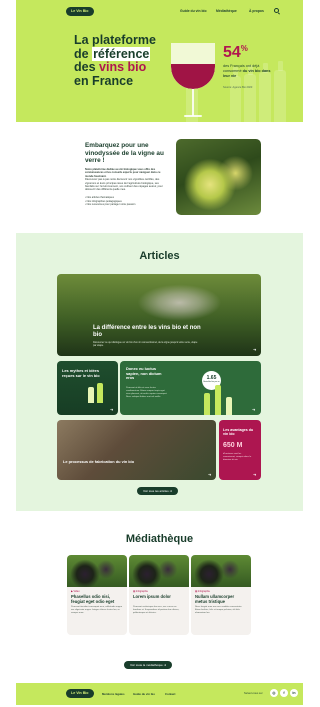 The image size is (320, 707). What do you see at coordinates (157, 491) in the screenshot?
I see `all-articles-button: Voir tous les articles ➜` at bounding box center [157, 491].